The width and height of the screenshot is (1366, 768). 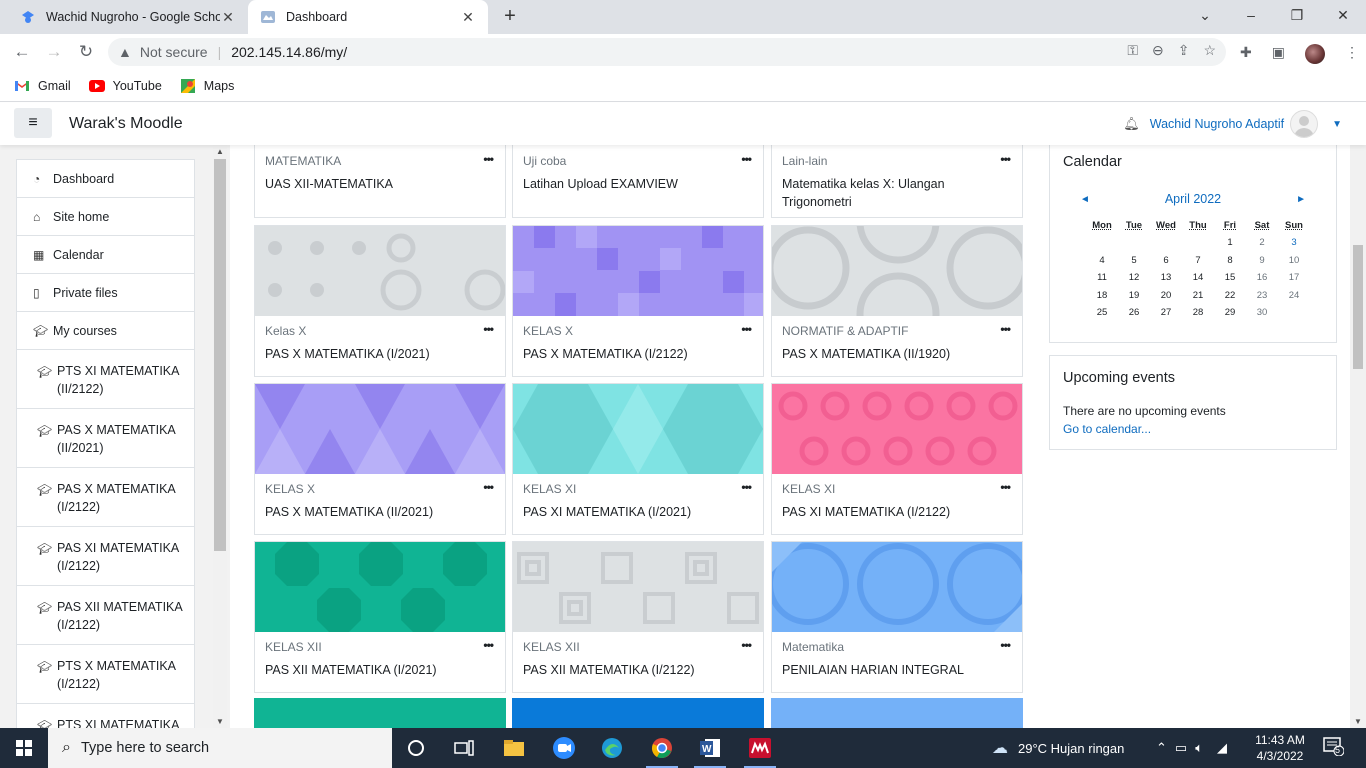 I want to click on nav-course-item: 🎓︎ PAS XI MATEMATIKA (I/2122), so click(x=105, y=556).